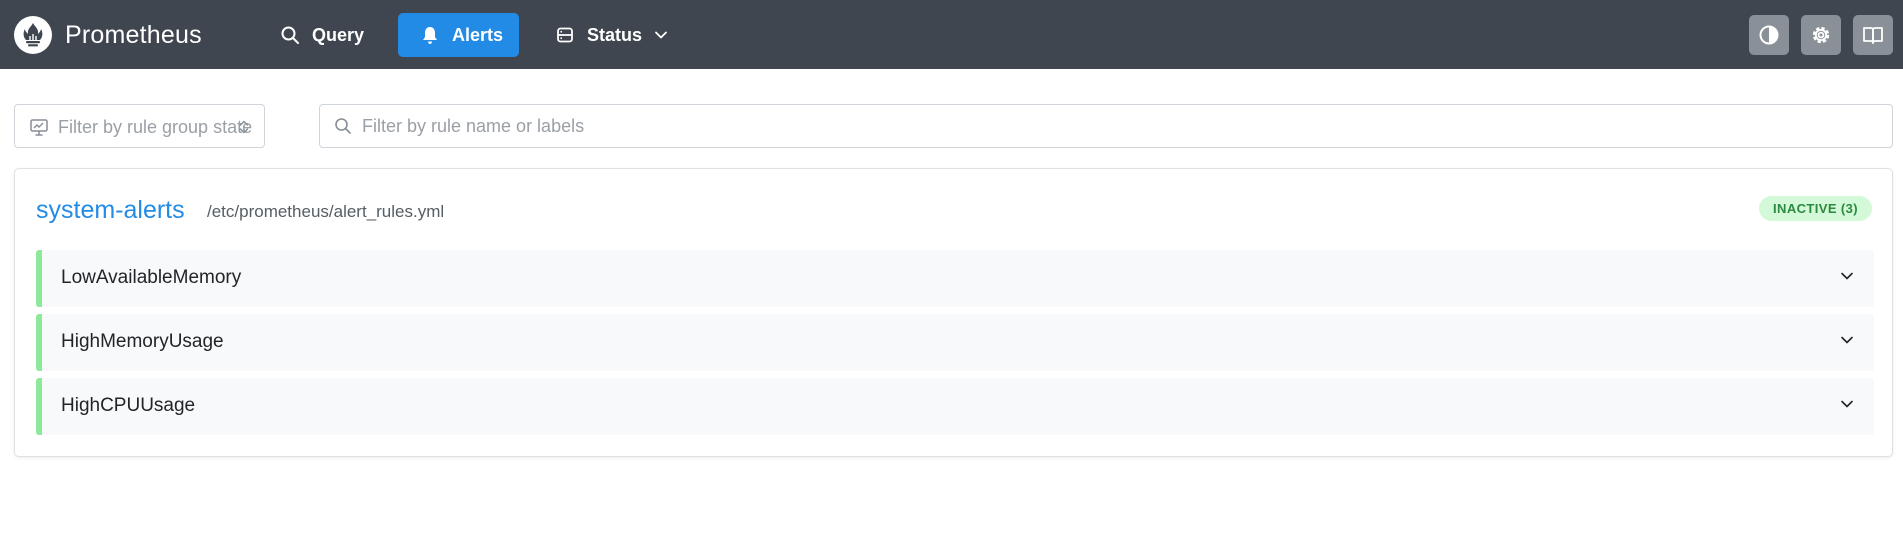 The image size is (1903, 559). I want to click on book-icon, so click(1873, 35).